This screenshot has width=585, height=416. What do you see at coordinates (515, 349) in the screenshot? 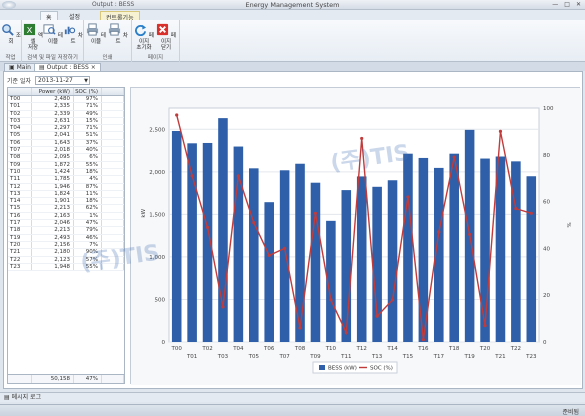
I see `x-tick-label: T22` at bounding box center [515, 349].